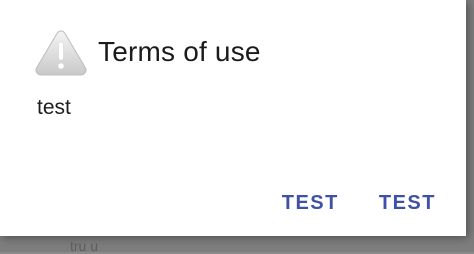 The width and height of the screenshot is (474, 254). Describe the element at coordinates (61, 53) in the screenshot. I see `warning-triangle-icon` at that location.